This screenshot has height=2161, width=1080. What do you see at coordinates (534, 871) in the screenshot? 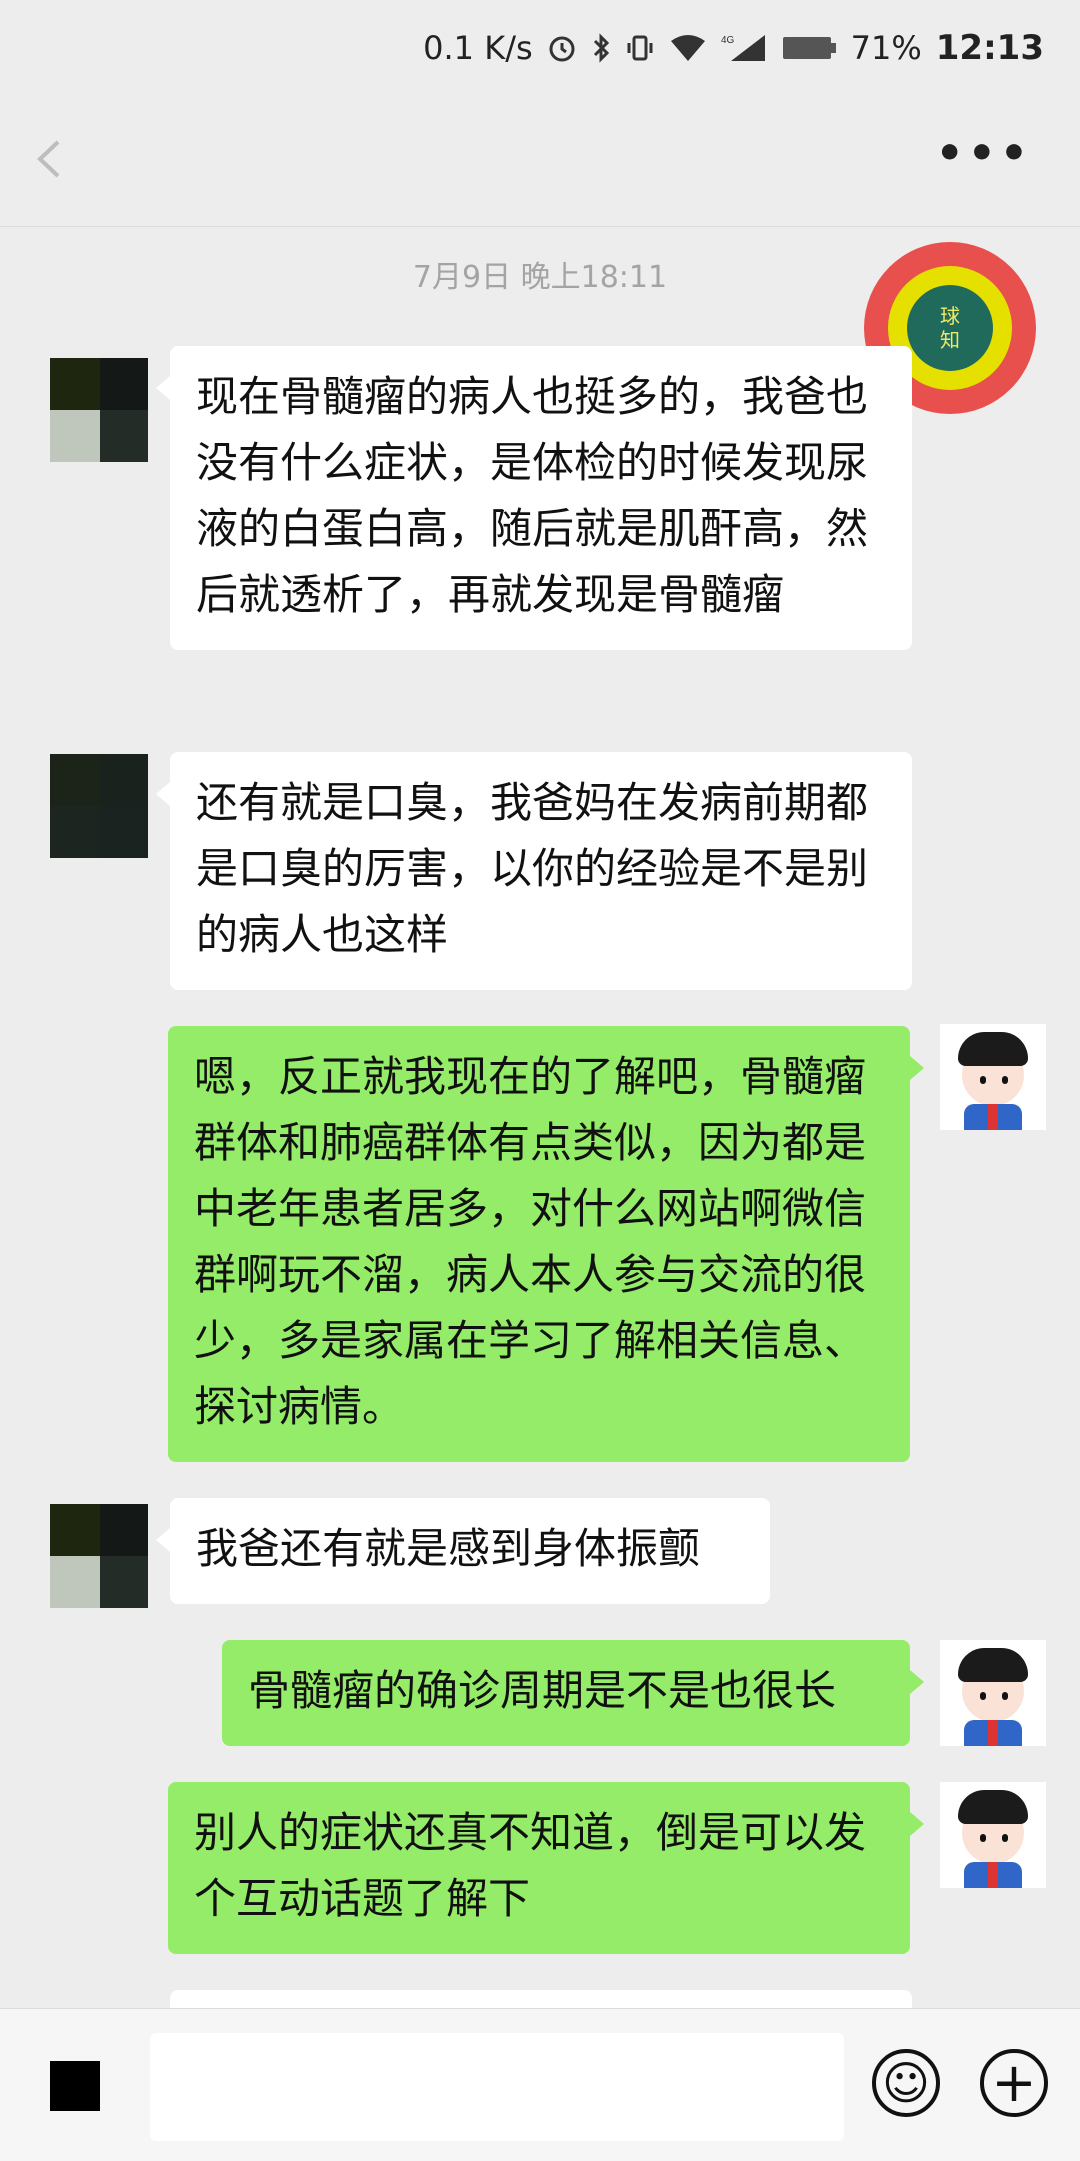
I see `message-bubble-incoming: 还有就是口臭，我爸妈在发病前期都是口臭的厉害，以你的经验是不是别的病人也这样` at bounding box center [534, 871].